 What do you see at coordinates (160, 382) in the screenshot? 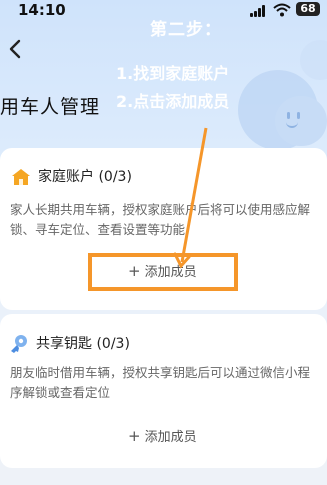
I see `shared-key-description: 朋友临时借用车辆，授权共享钥匙后可以通过微信小程序解锁或查看定位` at bounding box center [160, 382].